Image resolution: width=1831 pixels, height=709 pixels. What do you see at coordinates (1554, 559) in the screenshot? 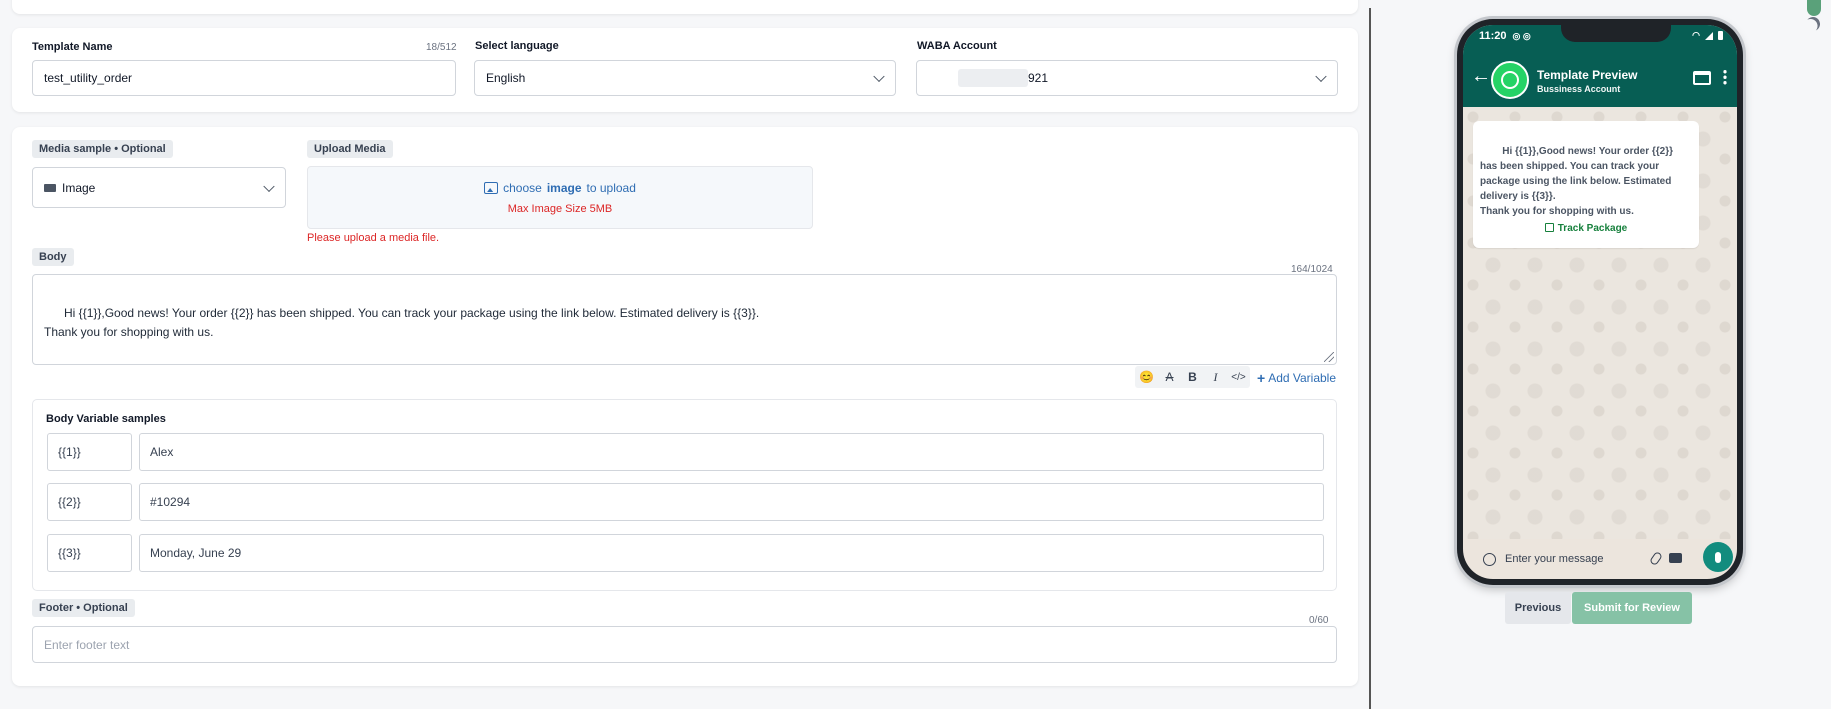
I see `message-placeholder: Enter your message` at bounding box center [1554, 559].